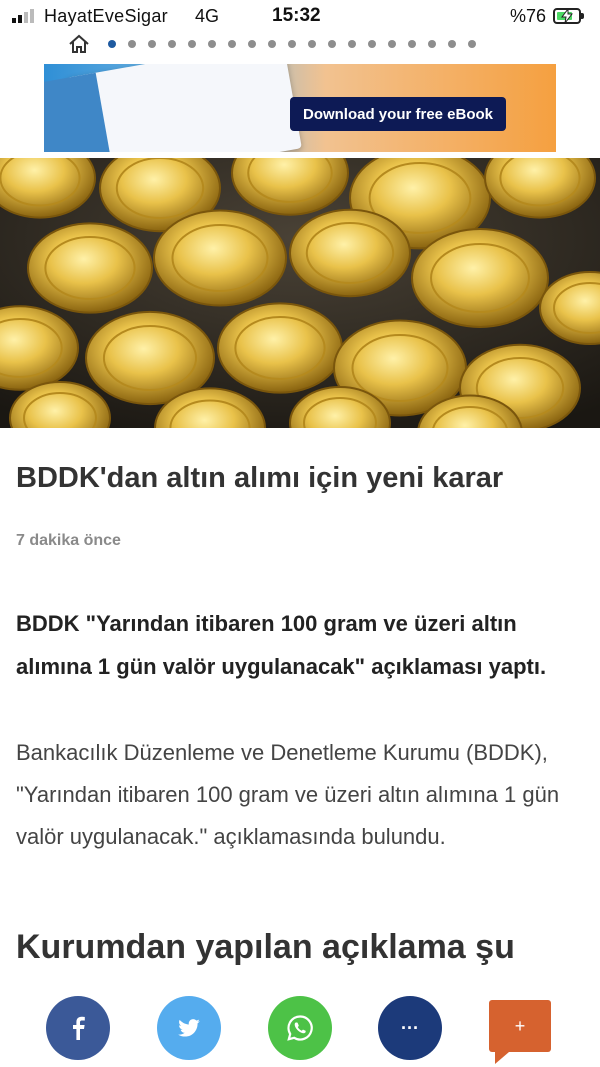 The width and height of the screenshot is (600, 1067). Describe the element at coordinates (68, 540) in the screenshot. I see `article-timestamp: 7 dakika önce` at that location.